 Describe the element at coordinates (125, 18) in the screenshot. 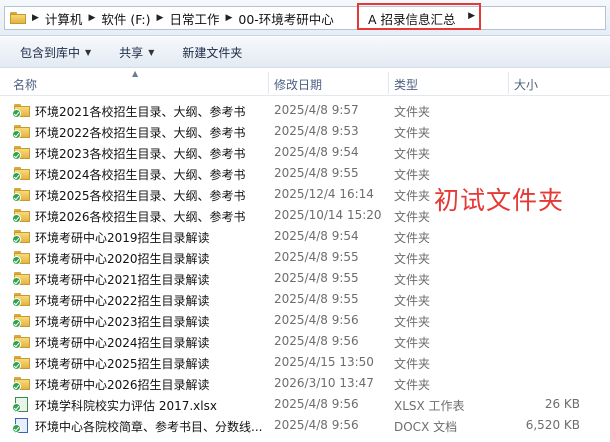

I see `breadcrumb-drive: 软件 (F:)` at that location.